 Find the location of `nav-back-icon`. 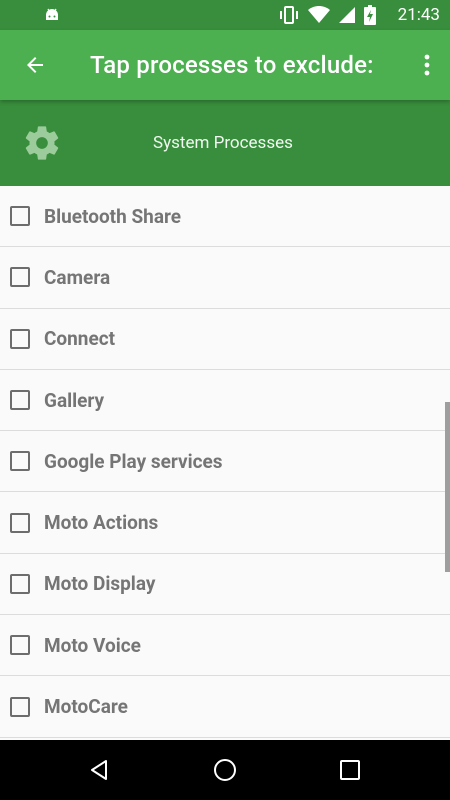

nav-back-icon is located at coordinates (99, 770).